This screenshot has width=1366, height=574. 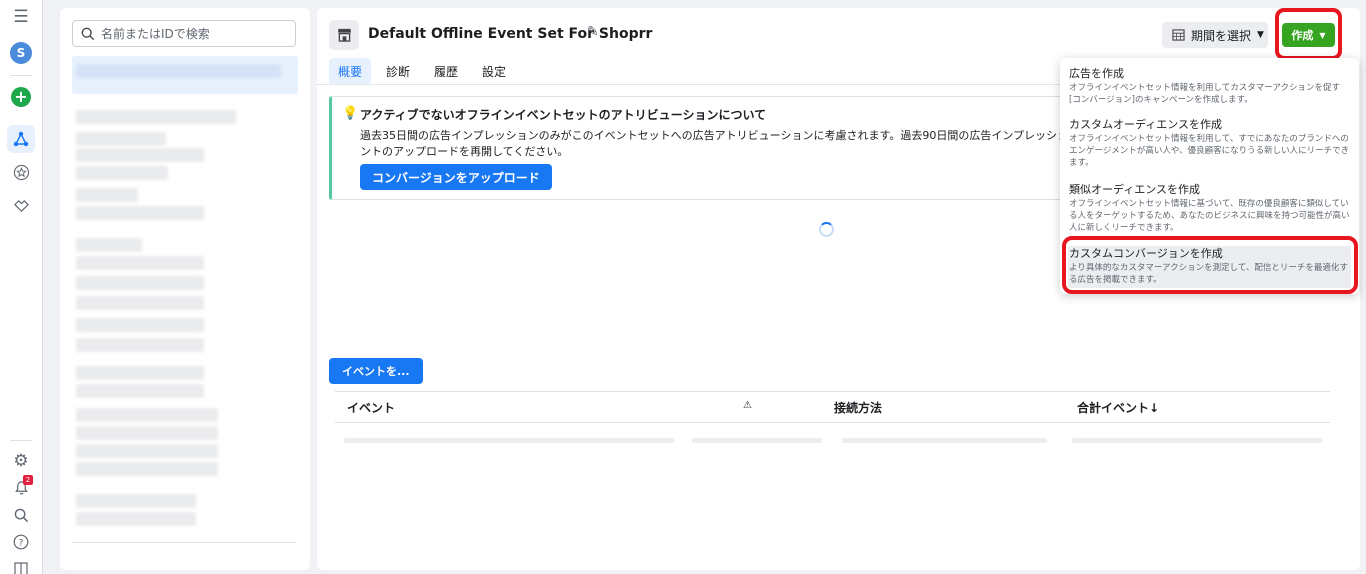 What do you see at coordinates (1260, 35) in the screenshot?
I see `chevron-down-icon: ▼` at bounding box center [1260, 35].